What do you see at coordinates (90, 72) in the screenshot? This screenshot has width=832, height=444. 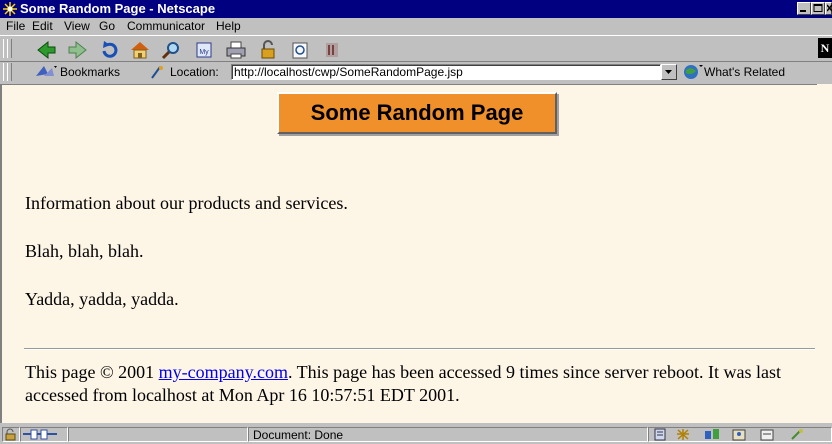 I see `bookmarks-button: Bookmarks` at bounding box center [90, 72].